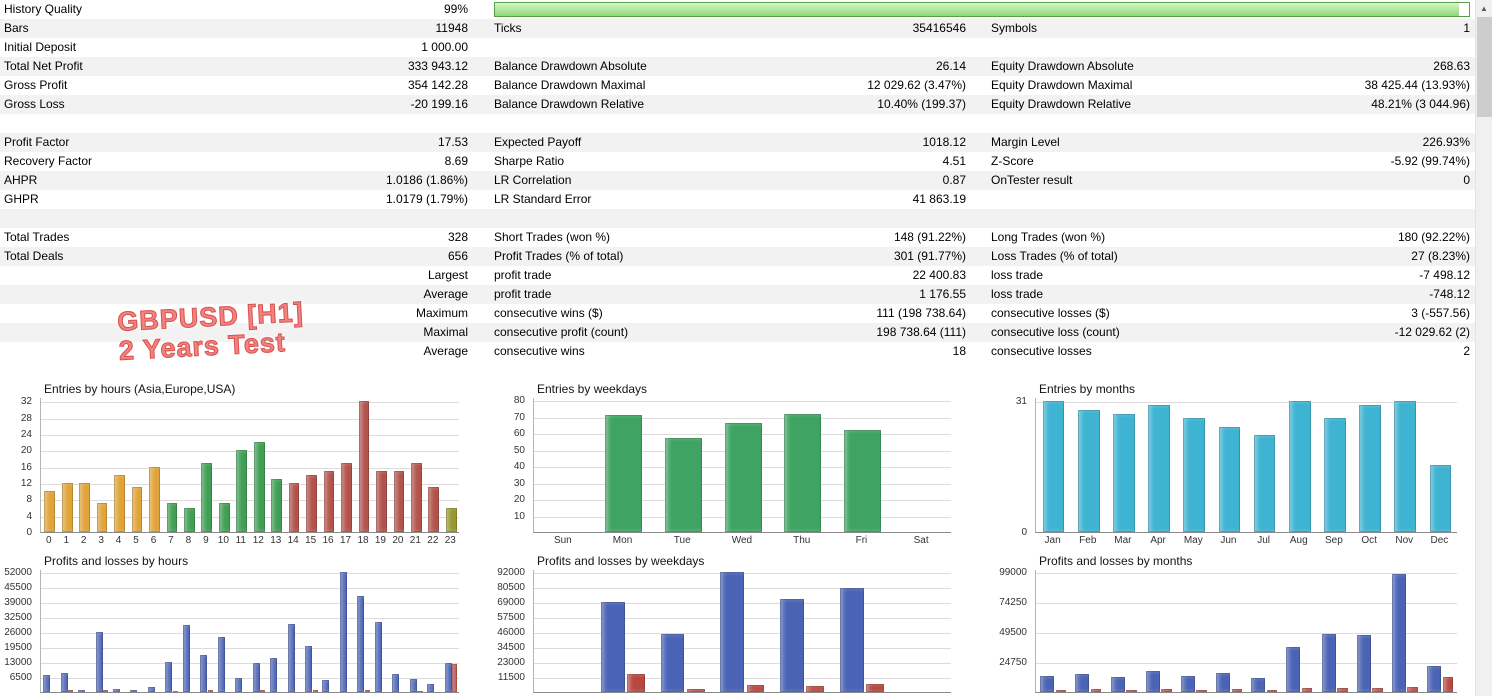 This screenshot has width=1492, height=696. What do you see at coordinates (18, 603) in the screenshot?
I see `y-axis-label: 39000` at bounding box center [18, 603].